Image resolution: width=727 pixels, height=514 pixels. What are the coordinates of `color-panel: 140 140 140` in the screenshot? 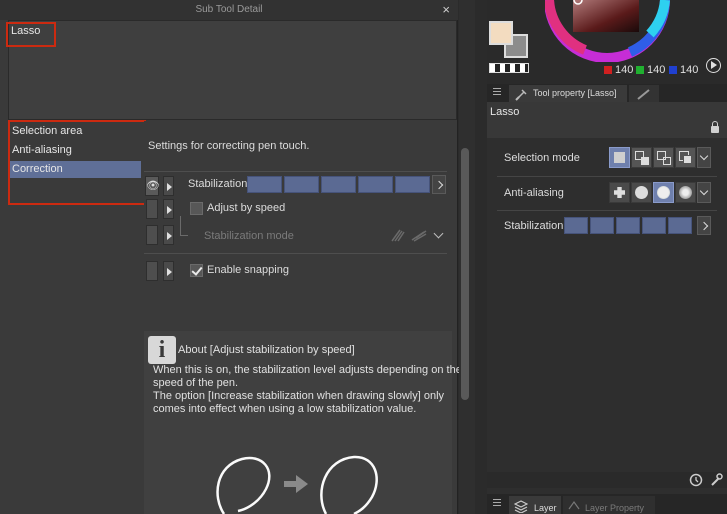 It's located at (607, 42).